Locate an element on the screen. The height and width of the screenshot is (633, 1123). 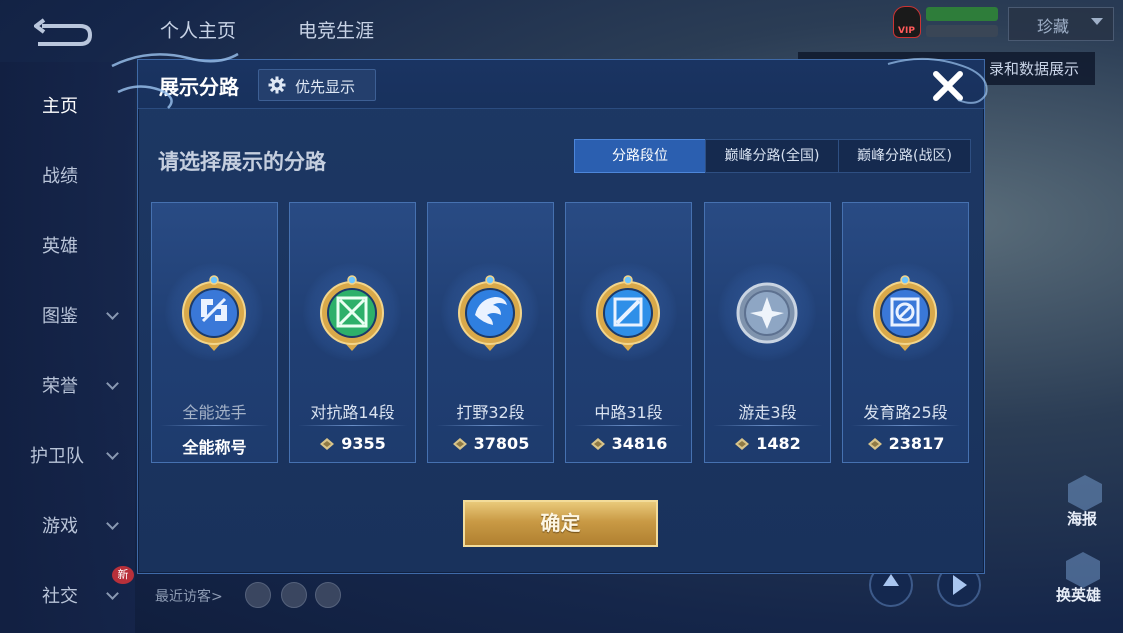
lane-card: 游走3段 1482 is located at coordinates (767, 332).